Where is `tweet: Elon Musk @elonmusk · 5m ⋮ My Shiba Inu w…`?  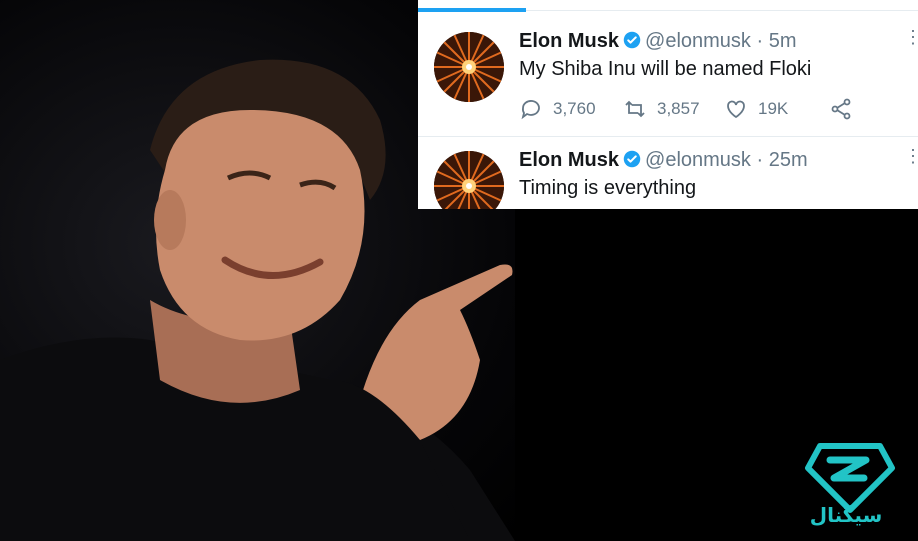
tweet: Elon Musk @elonmusk · 5m ⋮ My Shiba Inu w… is located at coordinates (668, 74).